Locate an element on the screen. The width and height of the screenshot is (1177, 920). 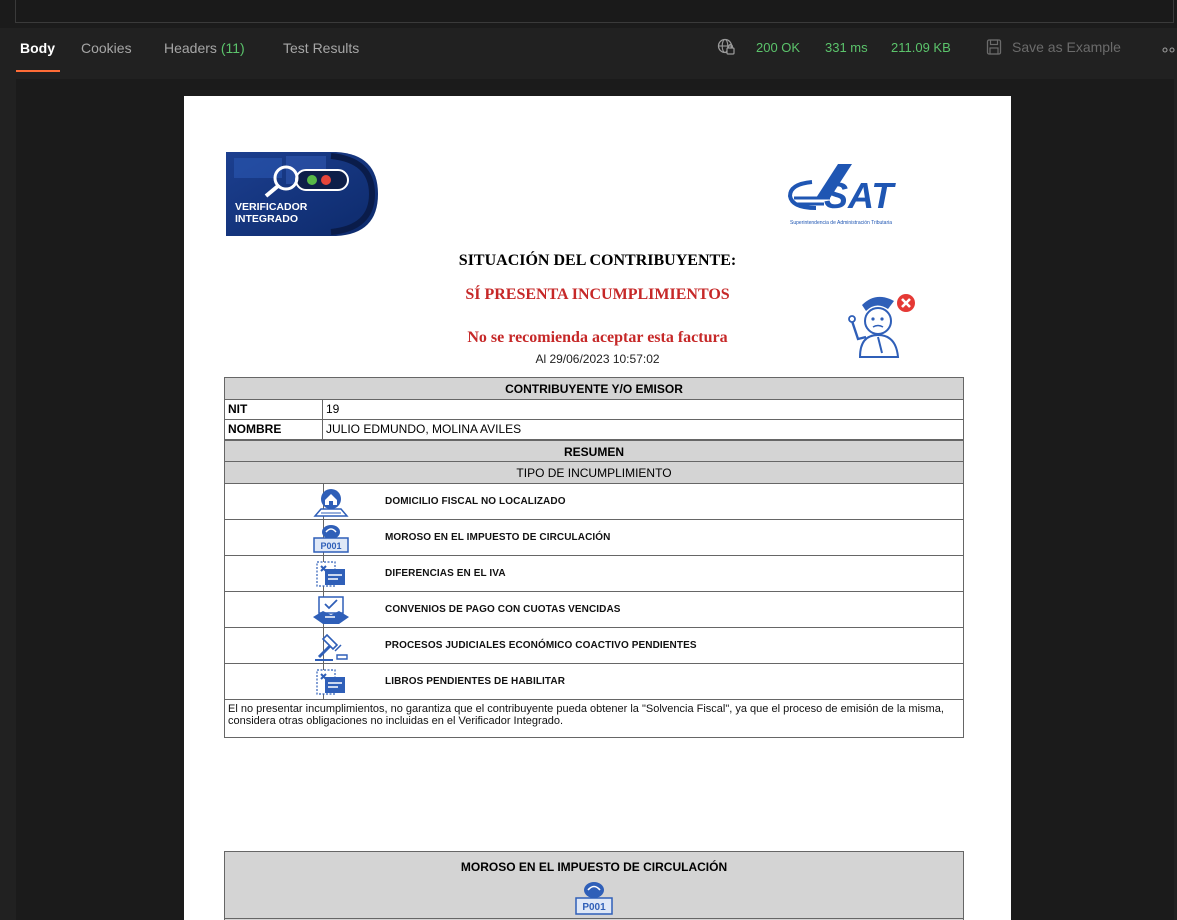
active-tab-indicator is located at coordinates (38, 71).